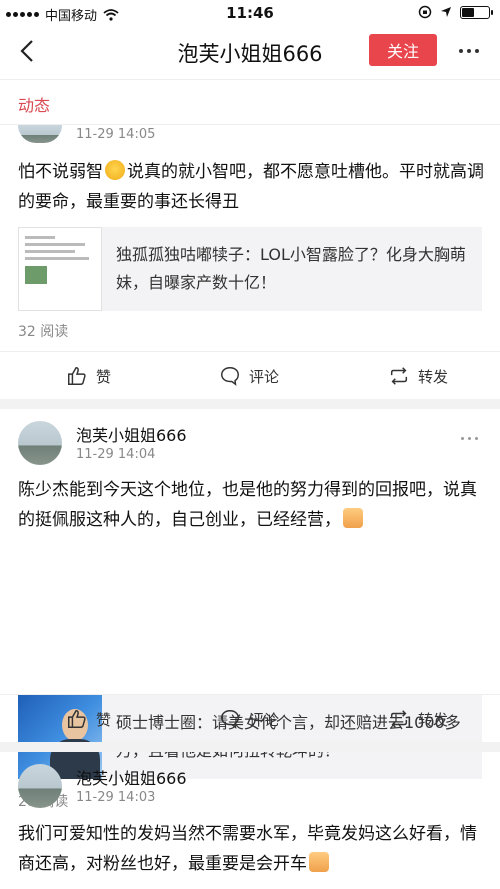  I want to click on nav-bar: 泡芙小姐姐666 关注, so click(250, 51).